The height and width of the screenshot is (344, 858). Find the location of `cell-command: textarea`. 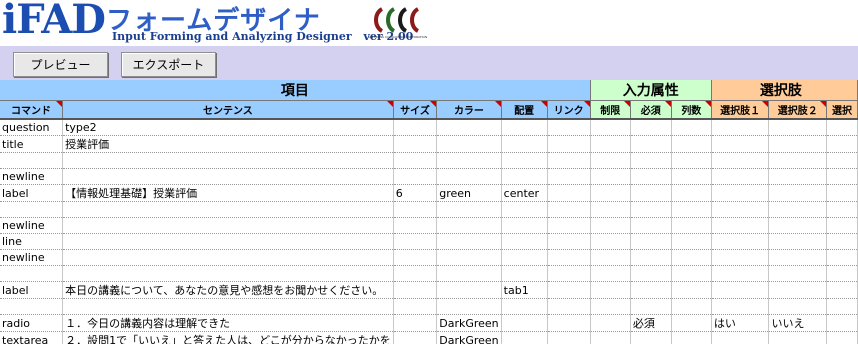

cell-command: textarea is located at coordinates (32, 337).